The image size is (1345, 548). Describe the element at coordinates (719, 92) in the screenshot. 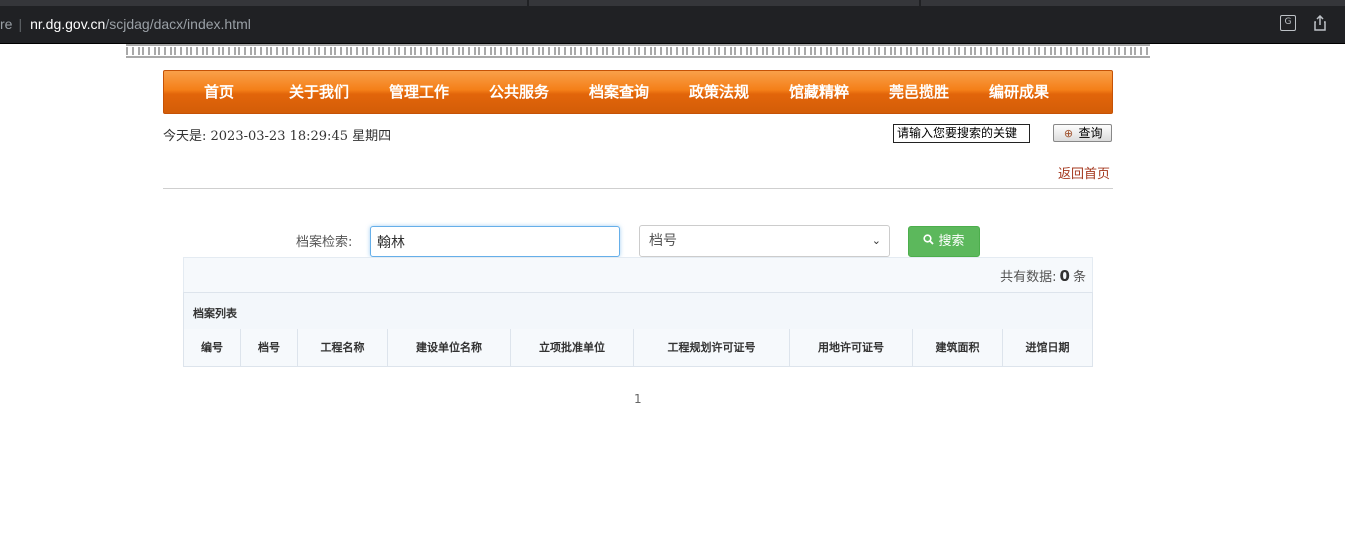

I see `nav-item-policy: 政策法规` at that location.